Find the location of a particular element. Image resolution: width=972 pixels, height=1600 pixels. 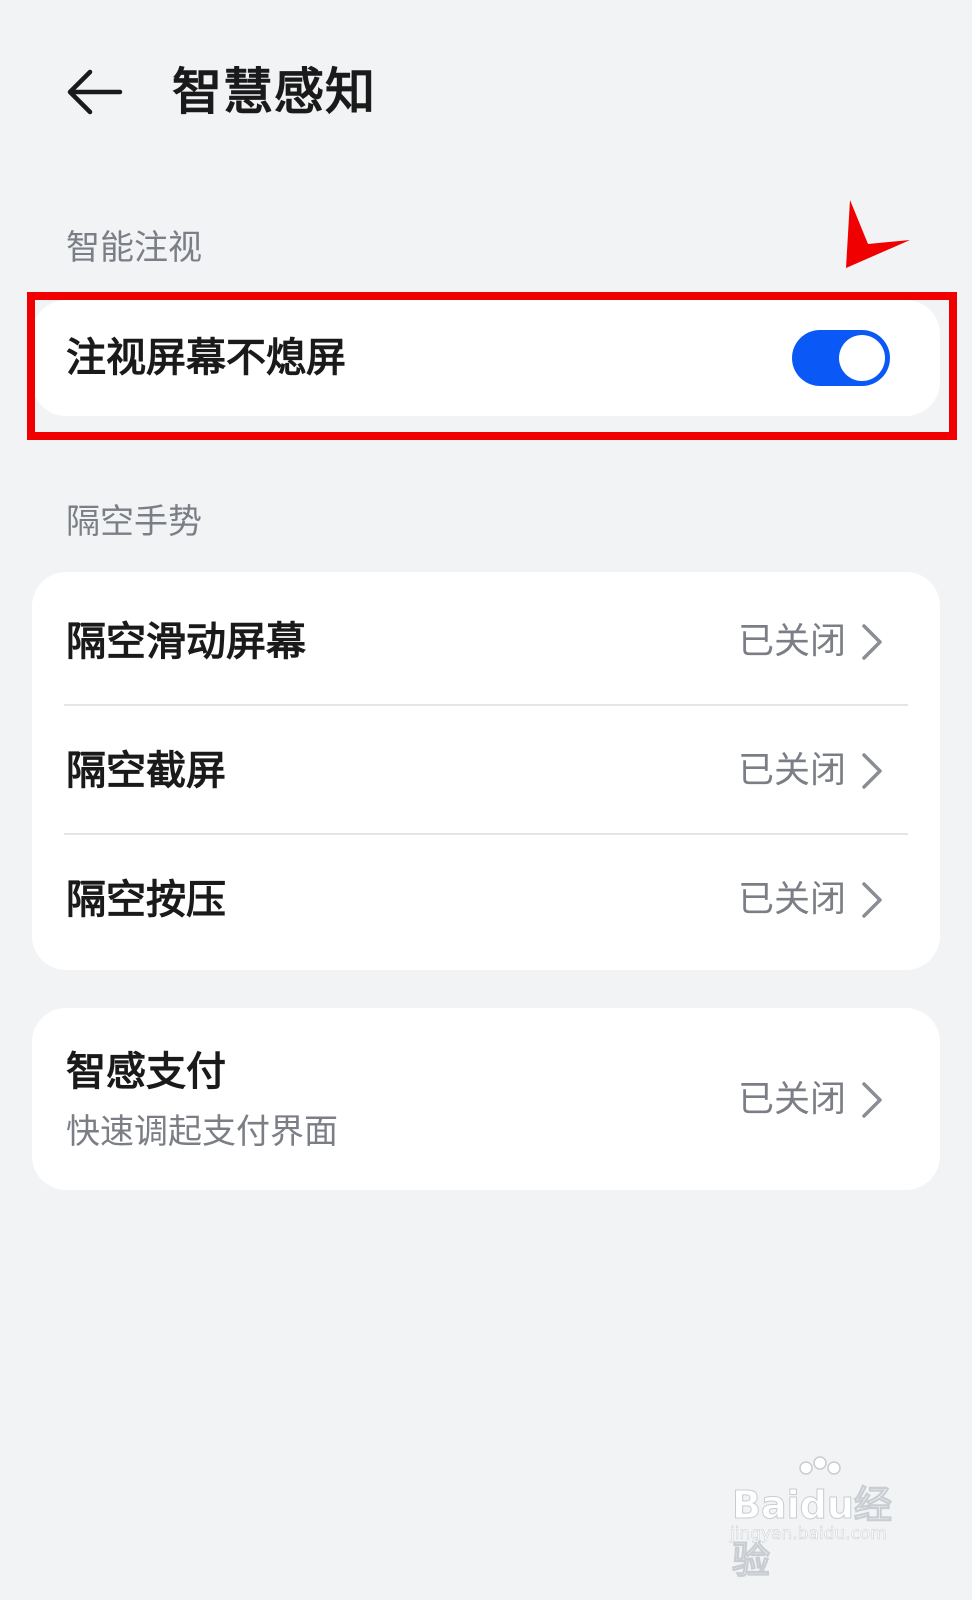

back-arrow-icon is located at coordinates (95, 92).